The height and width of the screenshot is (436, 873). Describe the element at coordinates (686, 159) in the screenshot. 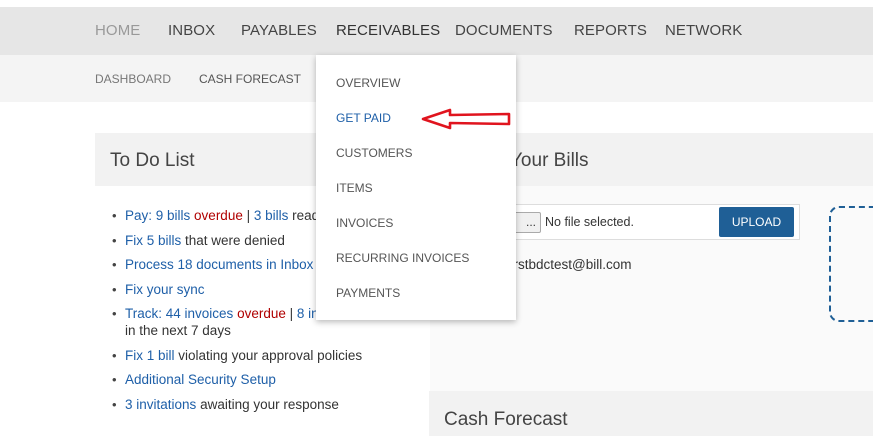

I see `bills-header: Your Bills` at that location.